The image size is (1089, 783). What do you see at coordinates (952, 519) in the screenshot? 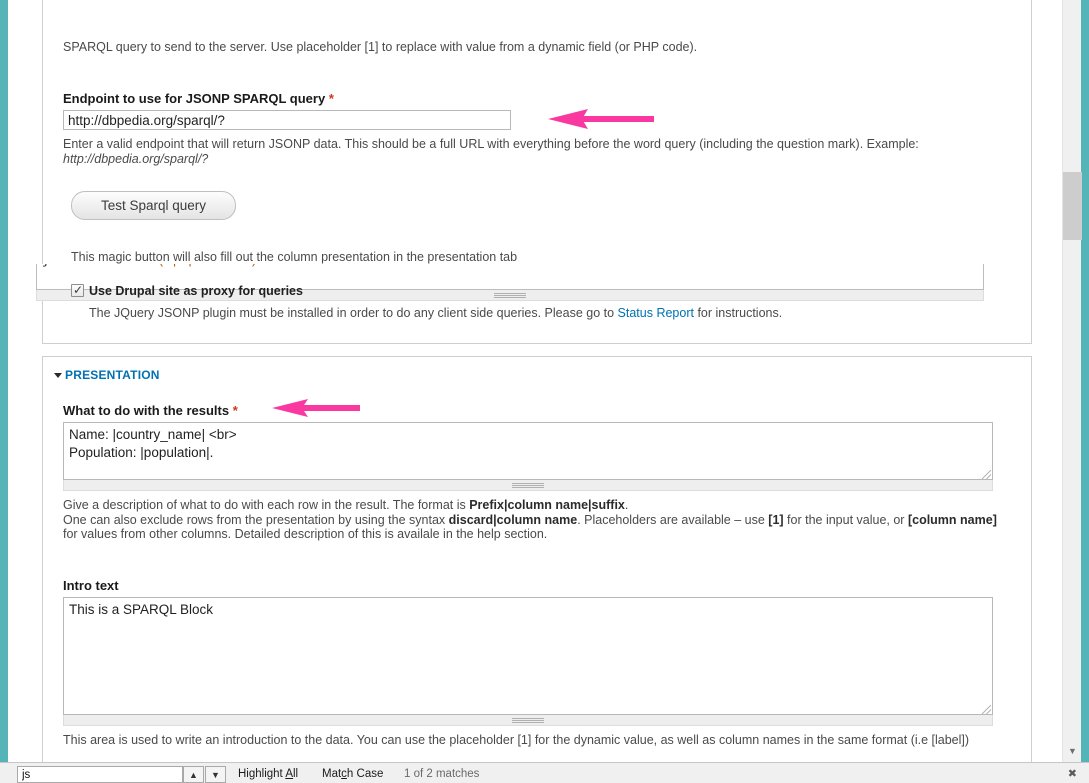
I see `results-desc-l2f: [column name]` at bounding box center [952, 519].